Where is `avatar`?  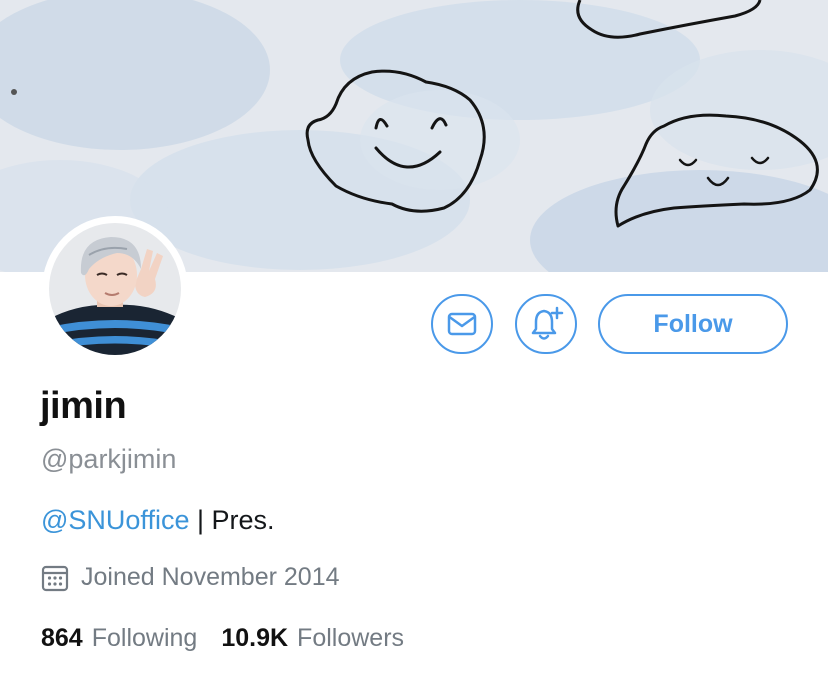 avatar is located at coordinates (115, 289).